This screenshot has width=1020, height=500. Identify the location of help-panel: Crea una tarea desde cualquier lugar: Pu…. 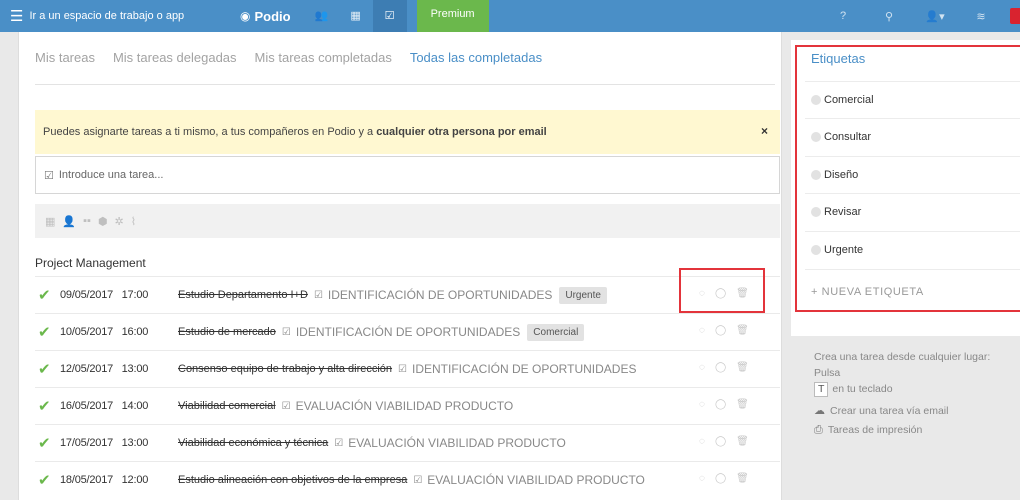
(914, 393).